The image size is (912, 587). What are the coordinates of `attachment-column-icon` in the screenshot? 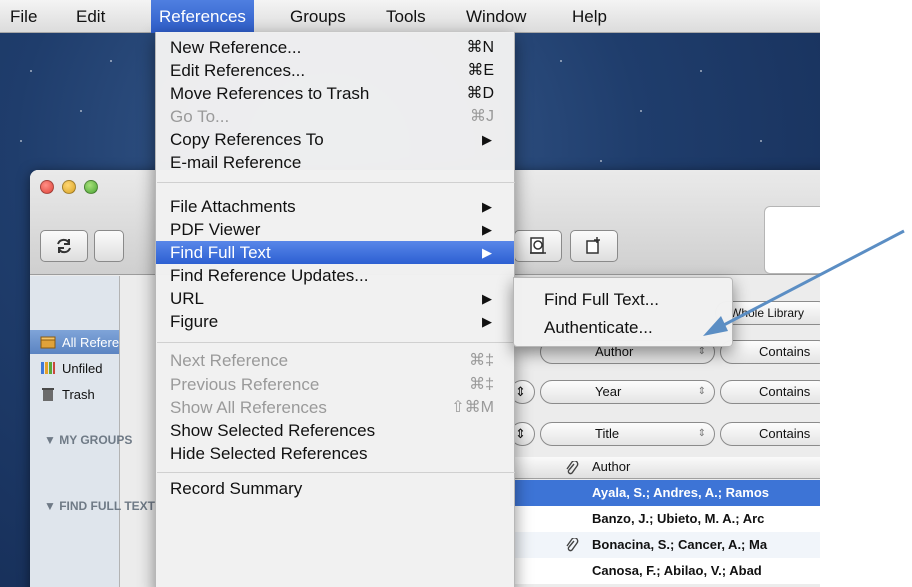 It's located at (572, 468).